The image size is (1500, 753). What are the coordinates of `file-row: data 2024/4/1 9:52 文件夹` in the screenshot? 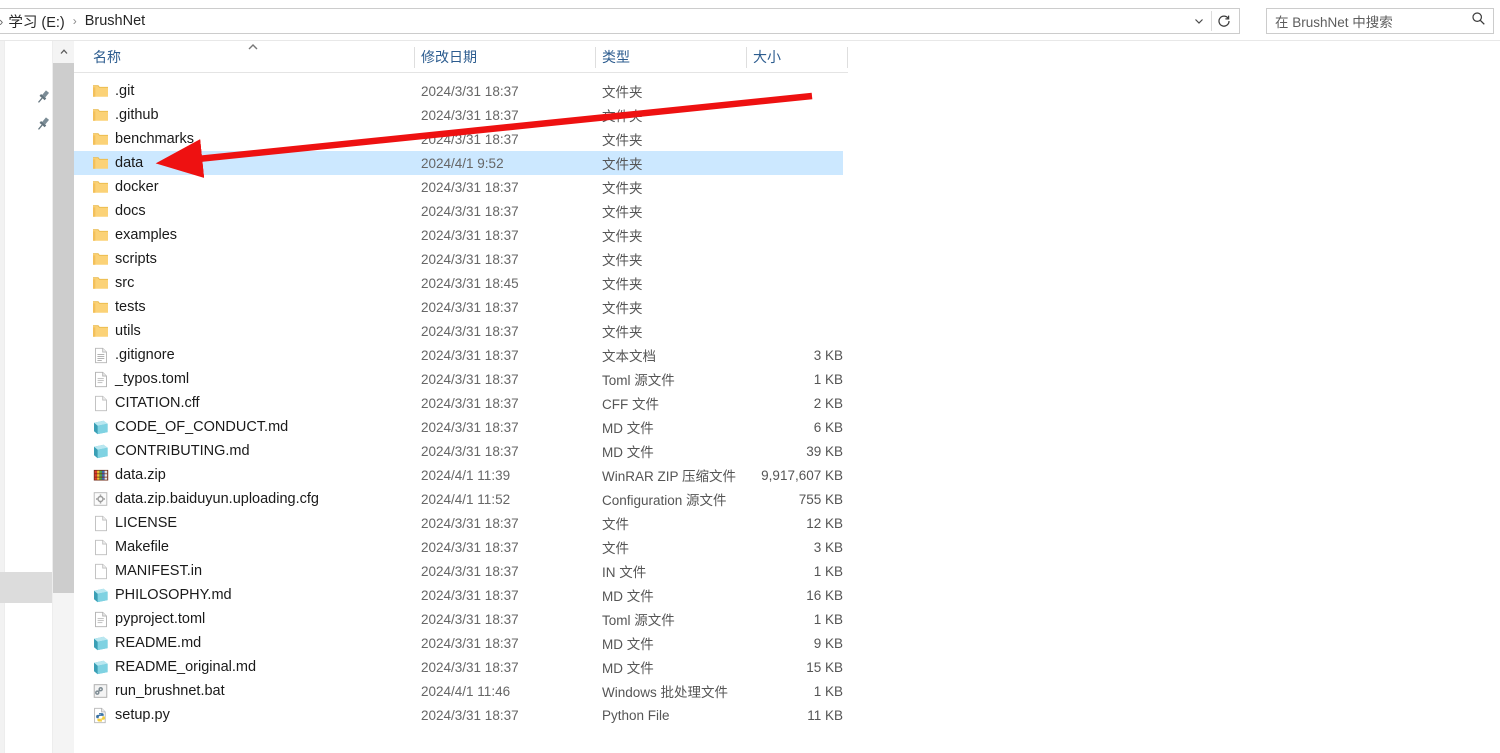 It's located at (458, 163).